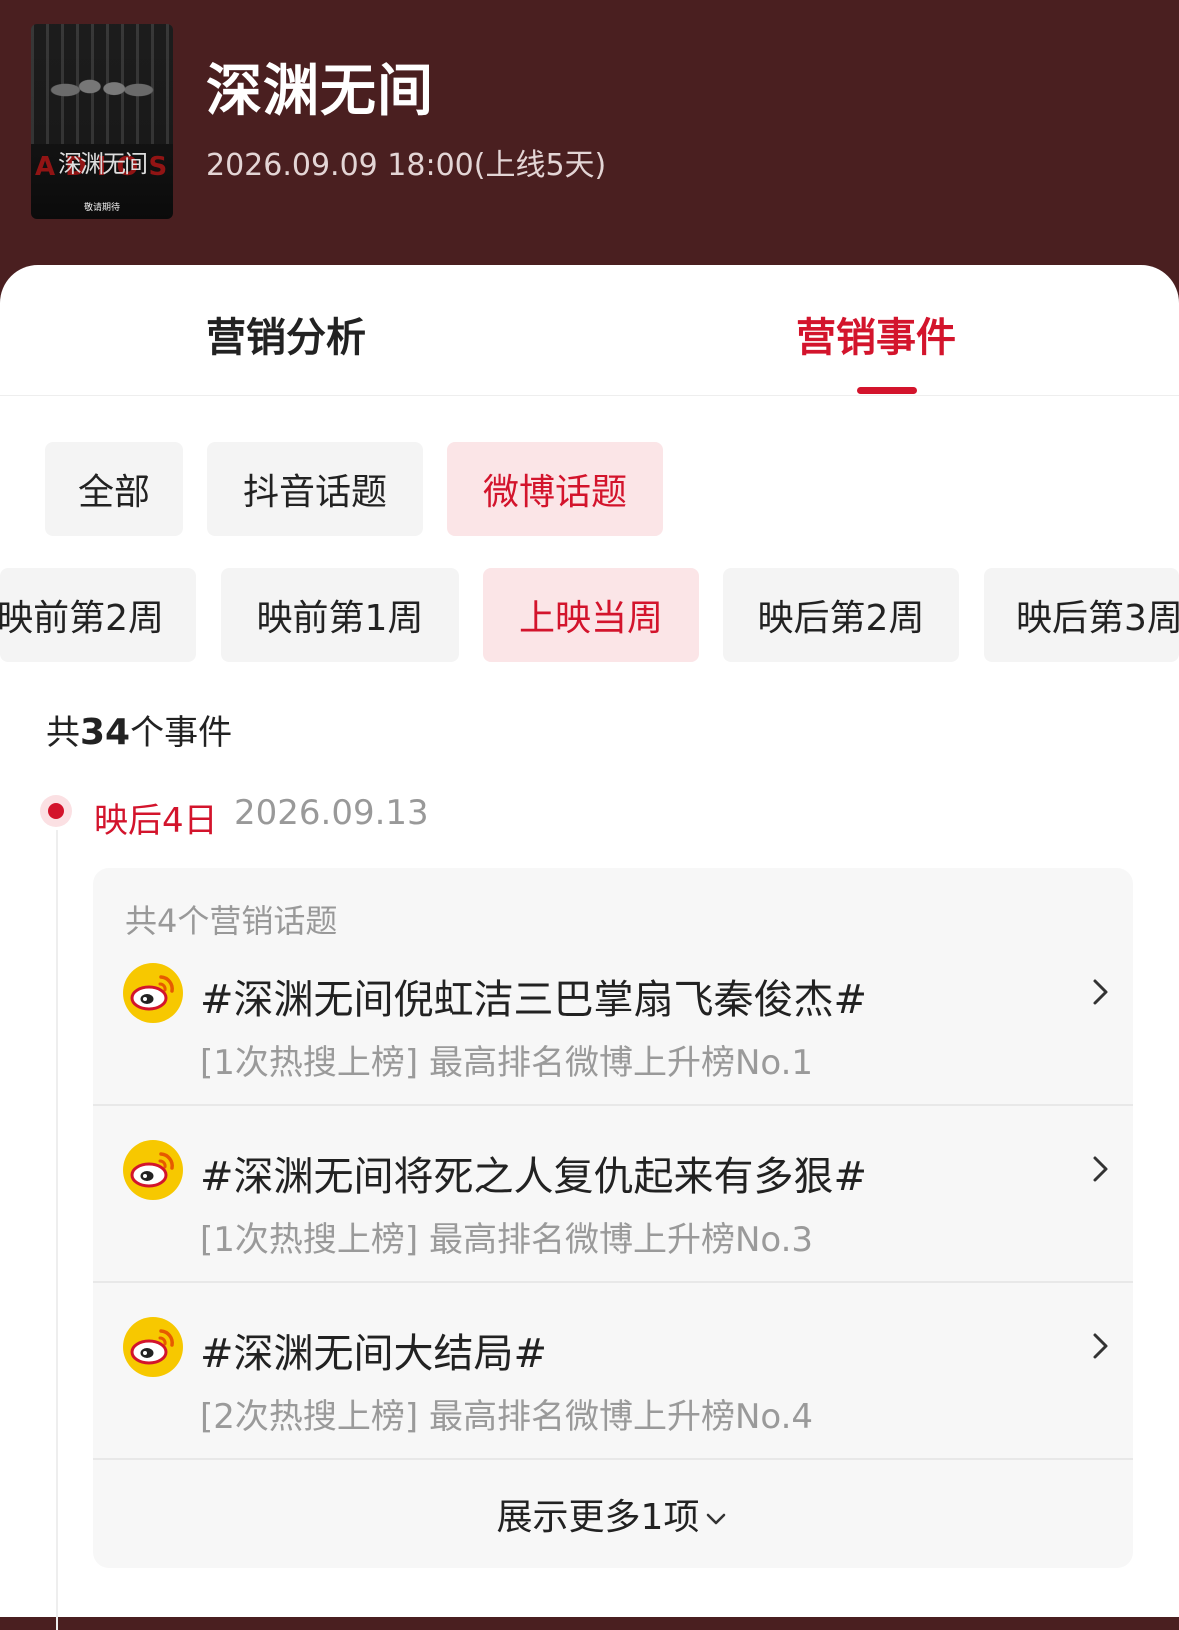  What do you see at coordinates (320, 91) in the screenshot?
I see `movie-title: 深渊无间` at bounding box center [320, 91].